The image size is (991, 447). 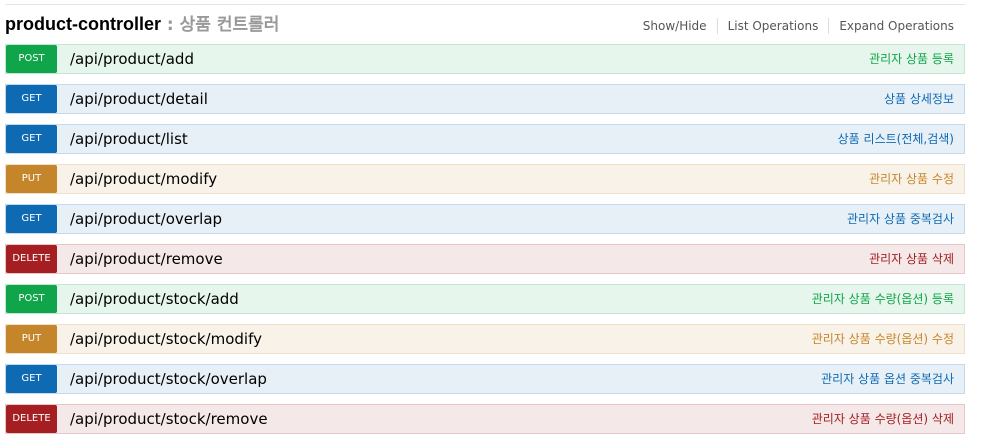 What do you see at coordinates (900, 219) in the screenshot?
I see `endpoint-summary: 관리자 상품 중복검사` at bounding box center [900, 219].